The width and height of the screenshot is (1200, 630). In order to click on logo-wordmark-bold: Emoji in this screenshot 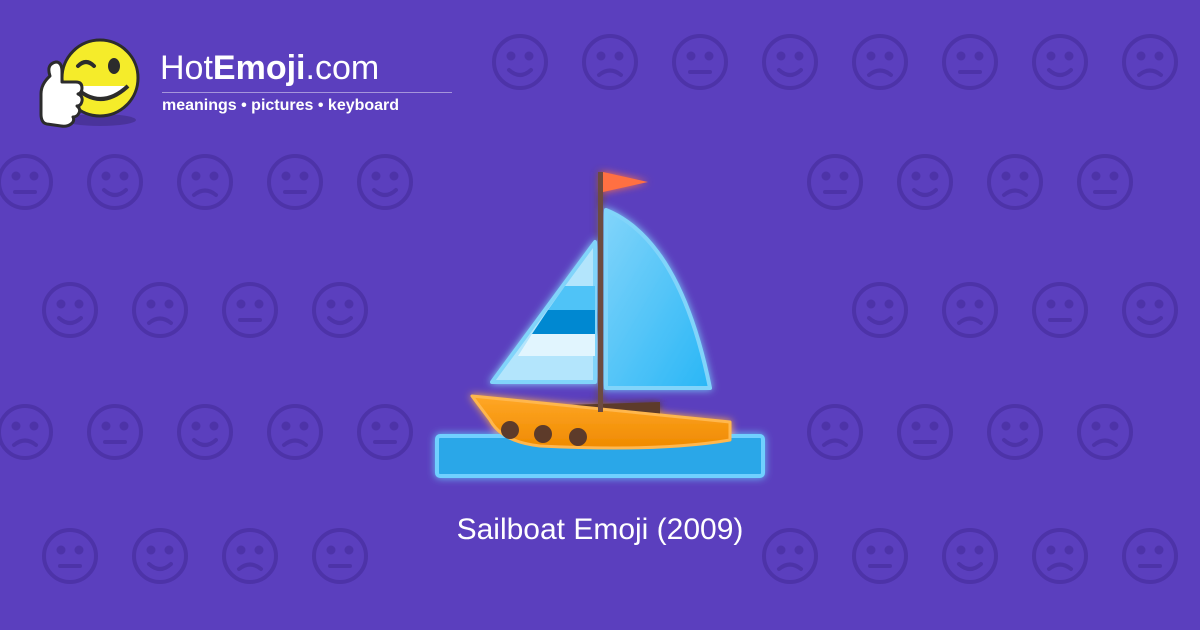, I will do `click(259, 68)`.